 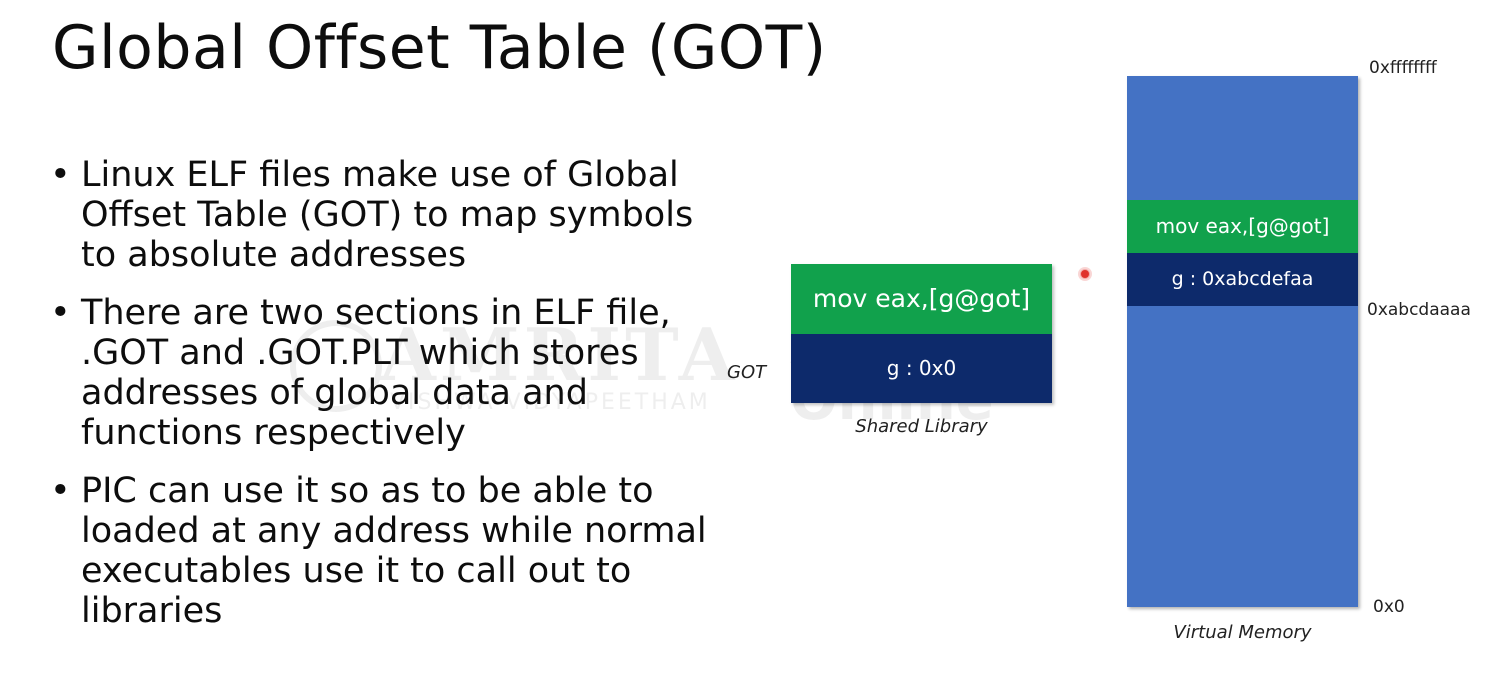 I want to click on shared-library-instruction: mov eax,[g@got], so click(x=921, y=299).